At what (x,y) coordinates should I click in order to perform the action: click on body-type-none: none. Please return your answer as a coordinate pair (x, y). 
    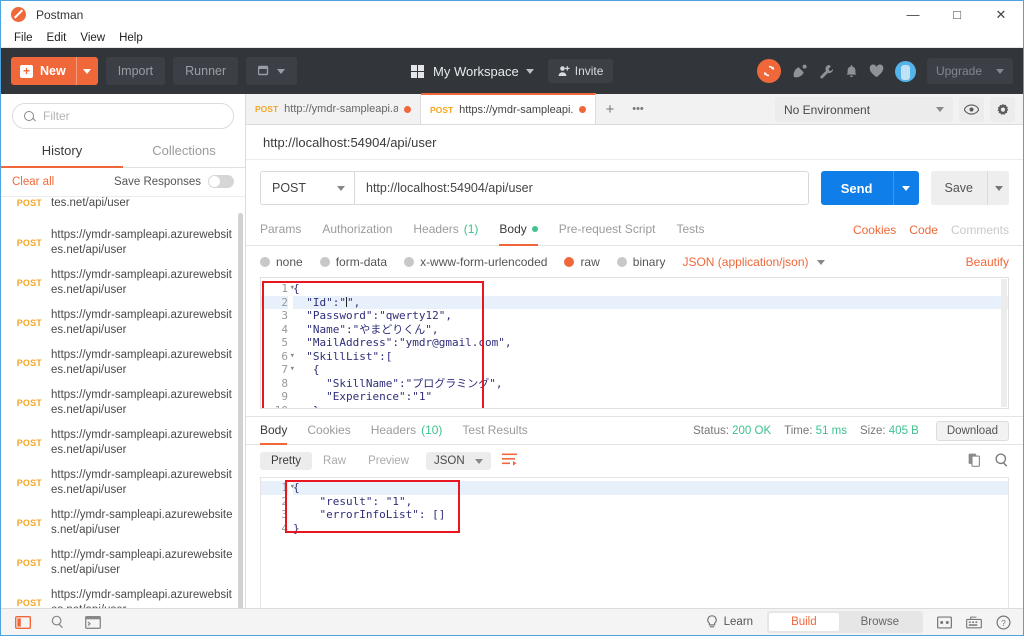
    Looking at the image, I should click on (281, 262).